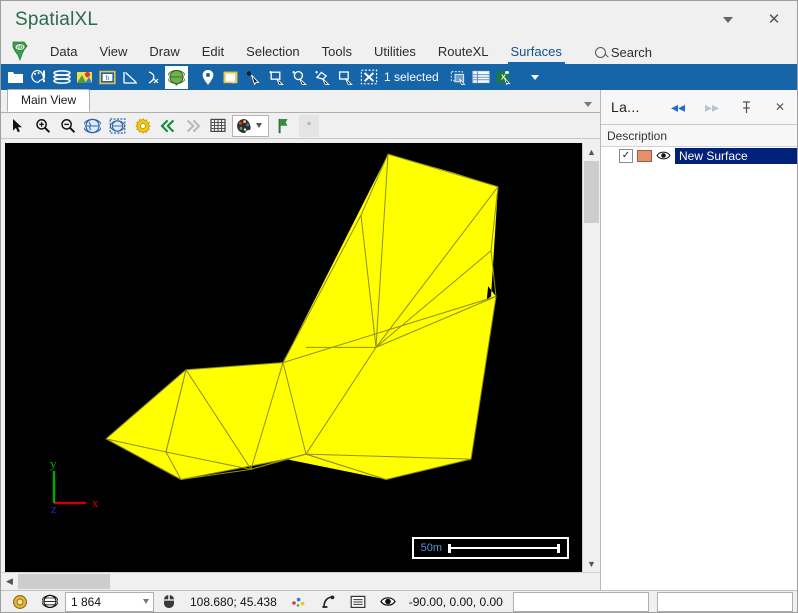 The image size is (798, 613). Describe the element at coordinates (591, 563) in the screenshot. I see `scroll-down-button: ▼` at that location.